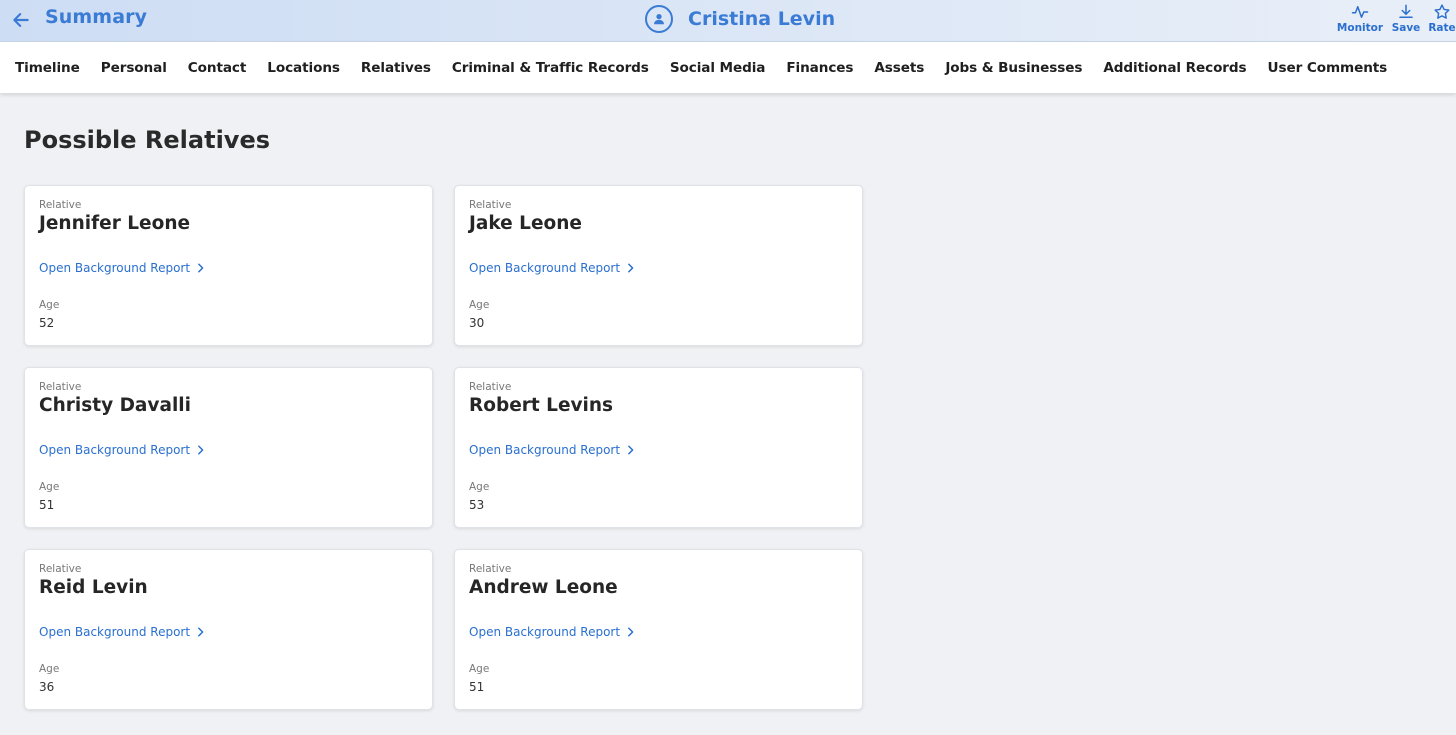 The width and height of the screenshot is (1456, 735). I want to click on age-value: 52, so click(47, 323).